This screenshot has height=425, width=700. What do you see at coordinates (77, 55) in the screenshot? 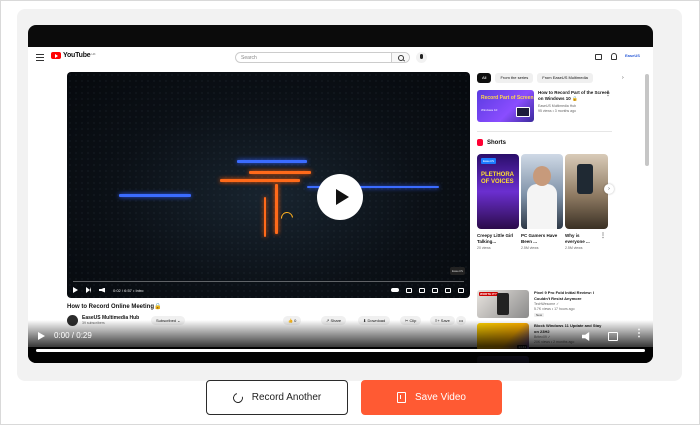
I see `youtube-logo-text: YouTube` at bounding box center [77, 55].